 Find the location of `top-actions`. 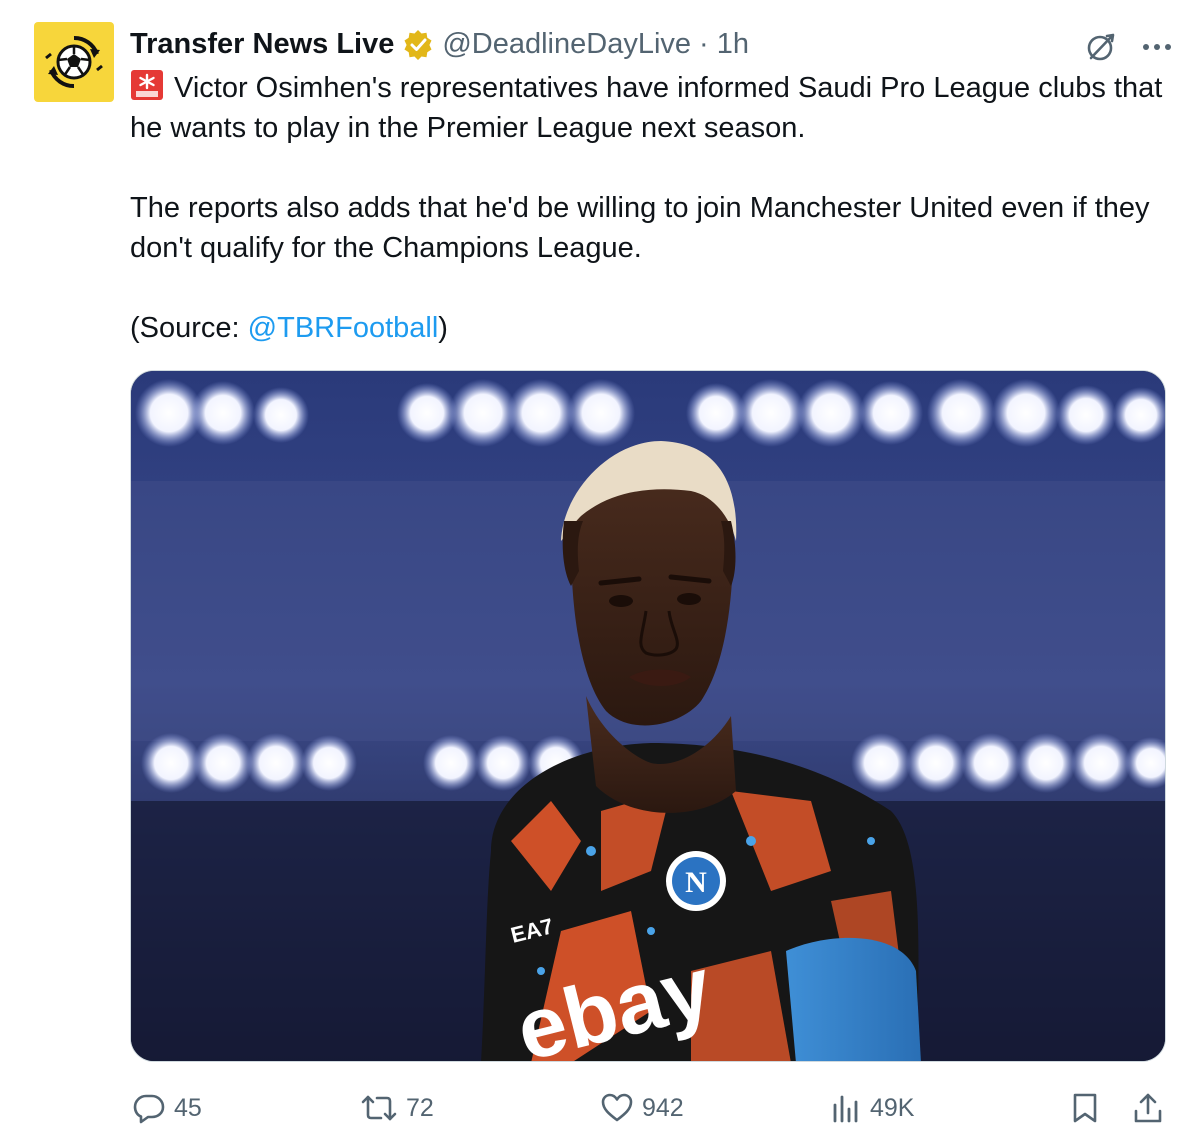

top-actions is located at coordinates (1129, 47).